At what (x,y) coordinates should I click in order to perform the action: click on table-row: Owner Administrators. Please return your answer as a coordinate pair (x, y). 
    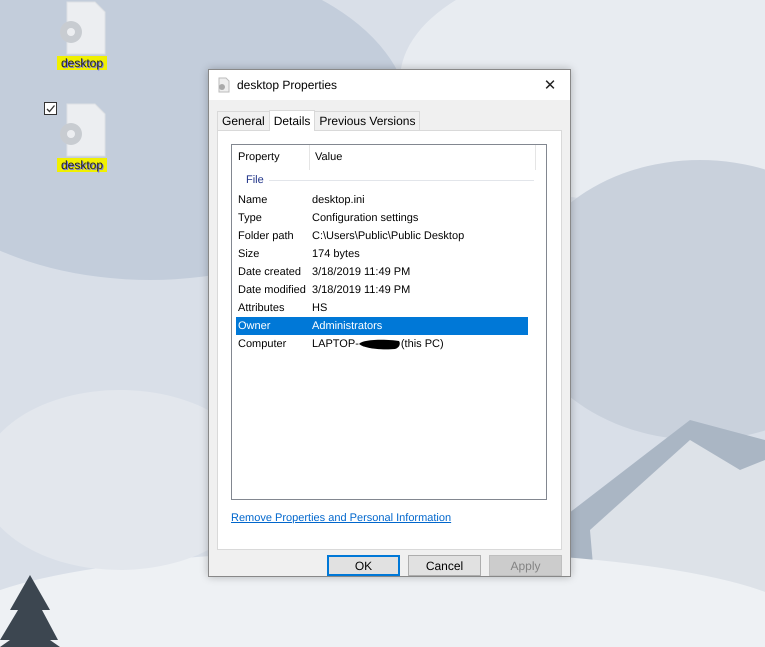
    Looking at the image, I should click on (382, 326).